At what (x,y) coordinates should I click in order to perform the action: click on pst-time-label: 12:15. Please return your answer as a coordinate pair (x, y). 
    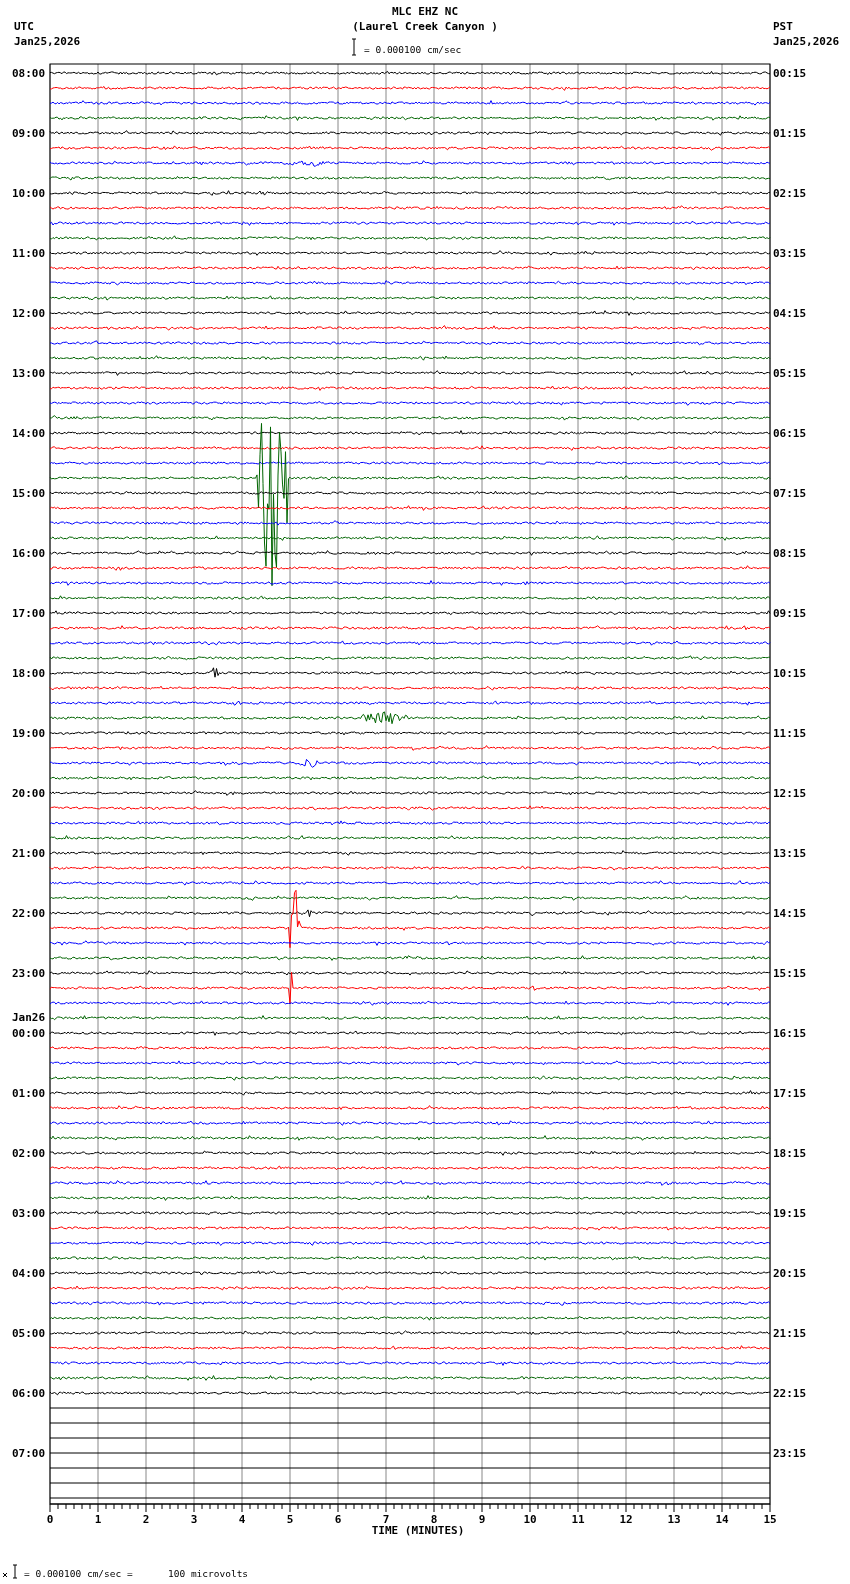
    Looking at the image, I should click on (790, 793).